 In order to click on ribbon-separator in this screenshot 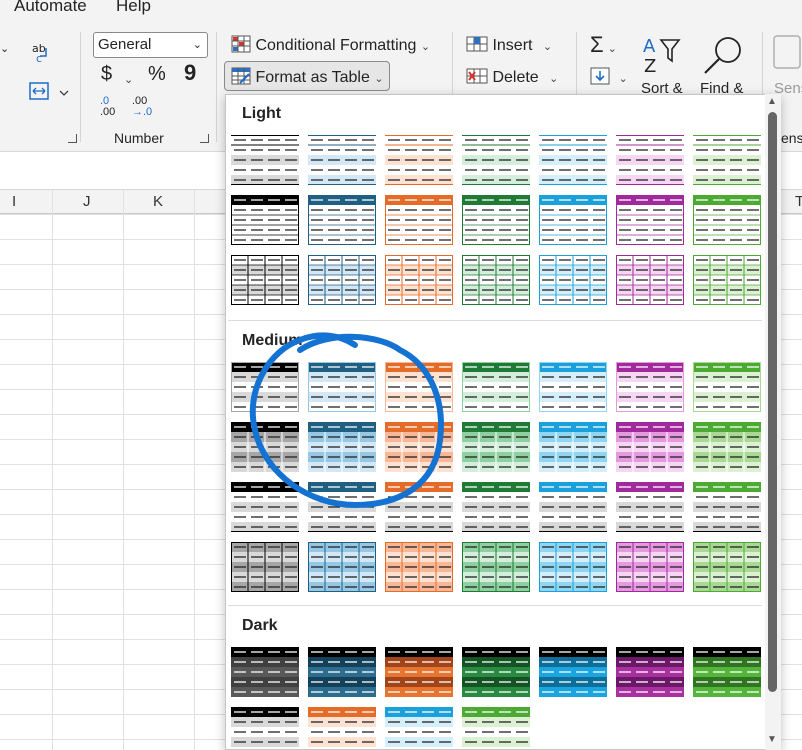, I will do `click(80, 87)`.